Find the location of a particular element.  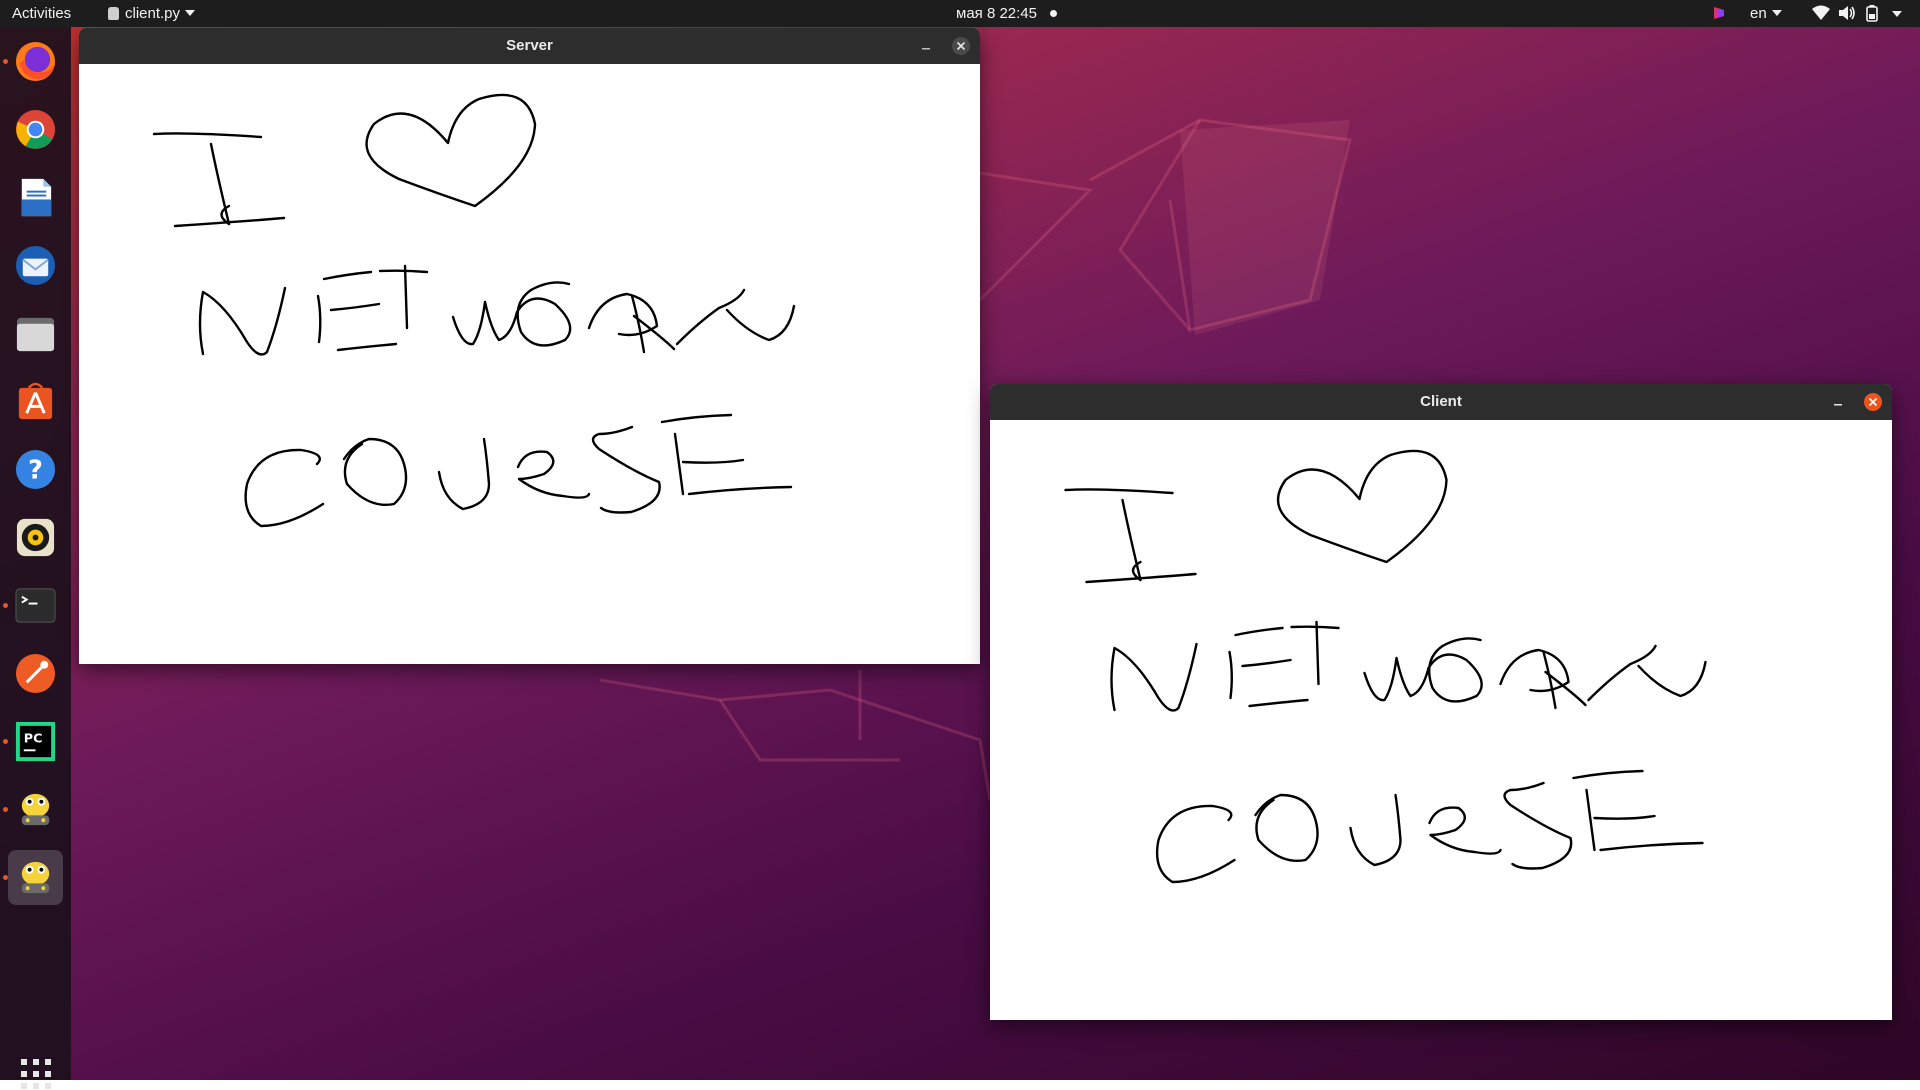

clock: мая 8 22:45 is located at coordinates (996, 13).